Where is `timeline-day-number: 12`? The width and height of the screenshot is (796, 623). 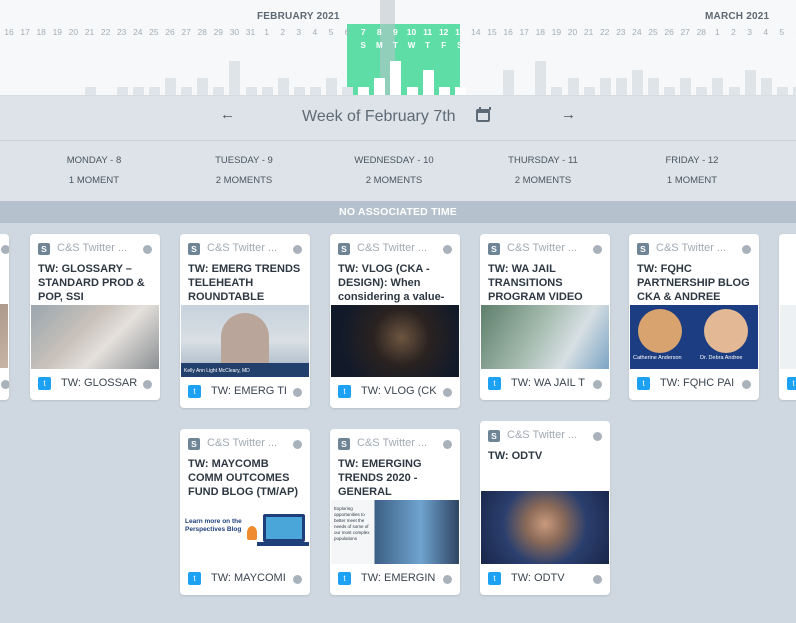
timeline-day-number: 12 is located at coordinates (444, 32).